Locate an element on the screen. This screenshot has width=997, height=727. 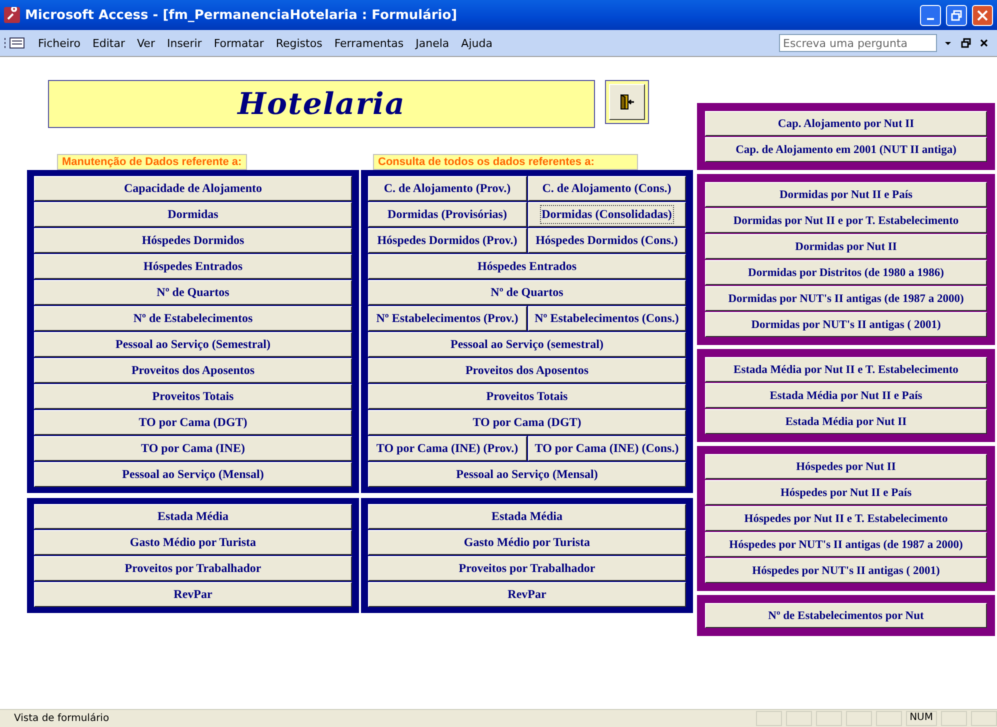
form-button: Cap. Alojamento por Nut II is located at coordinates (846, 123).